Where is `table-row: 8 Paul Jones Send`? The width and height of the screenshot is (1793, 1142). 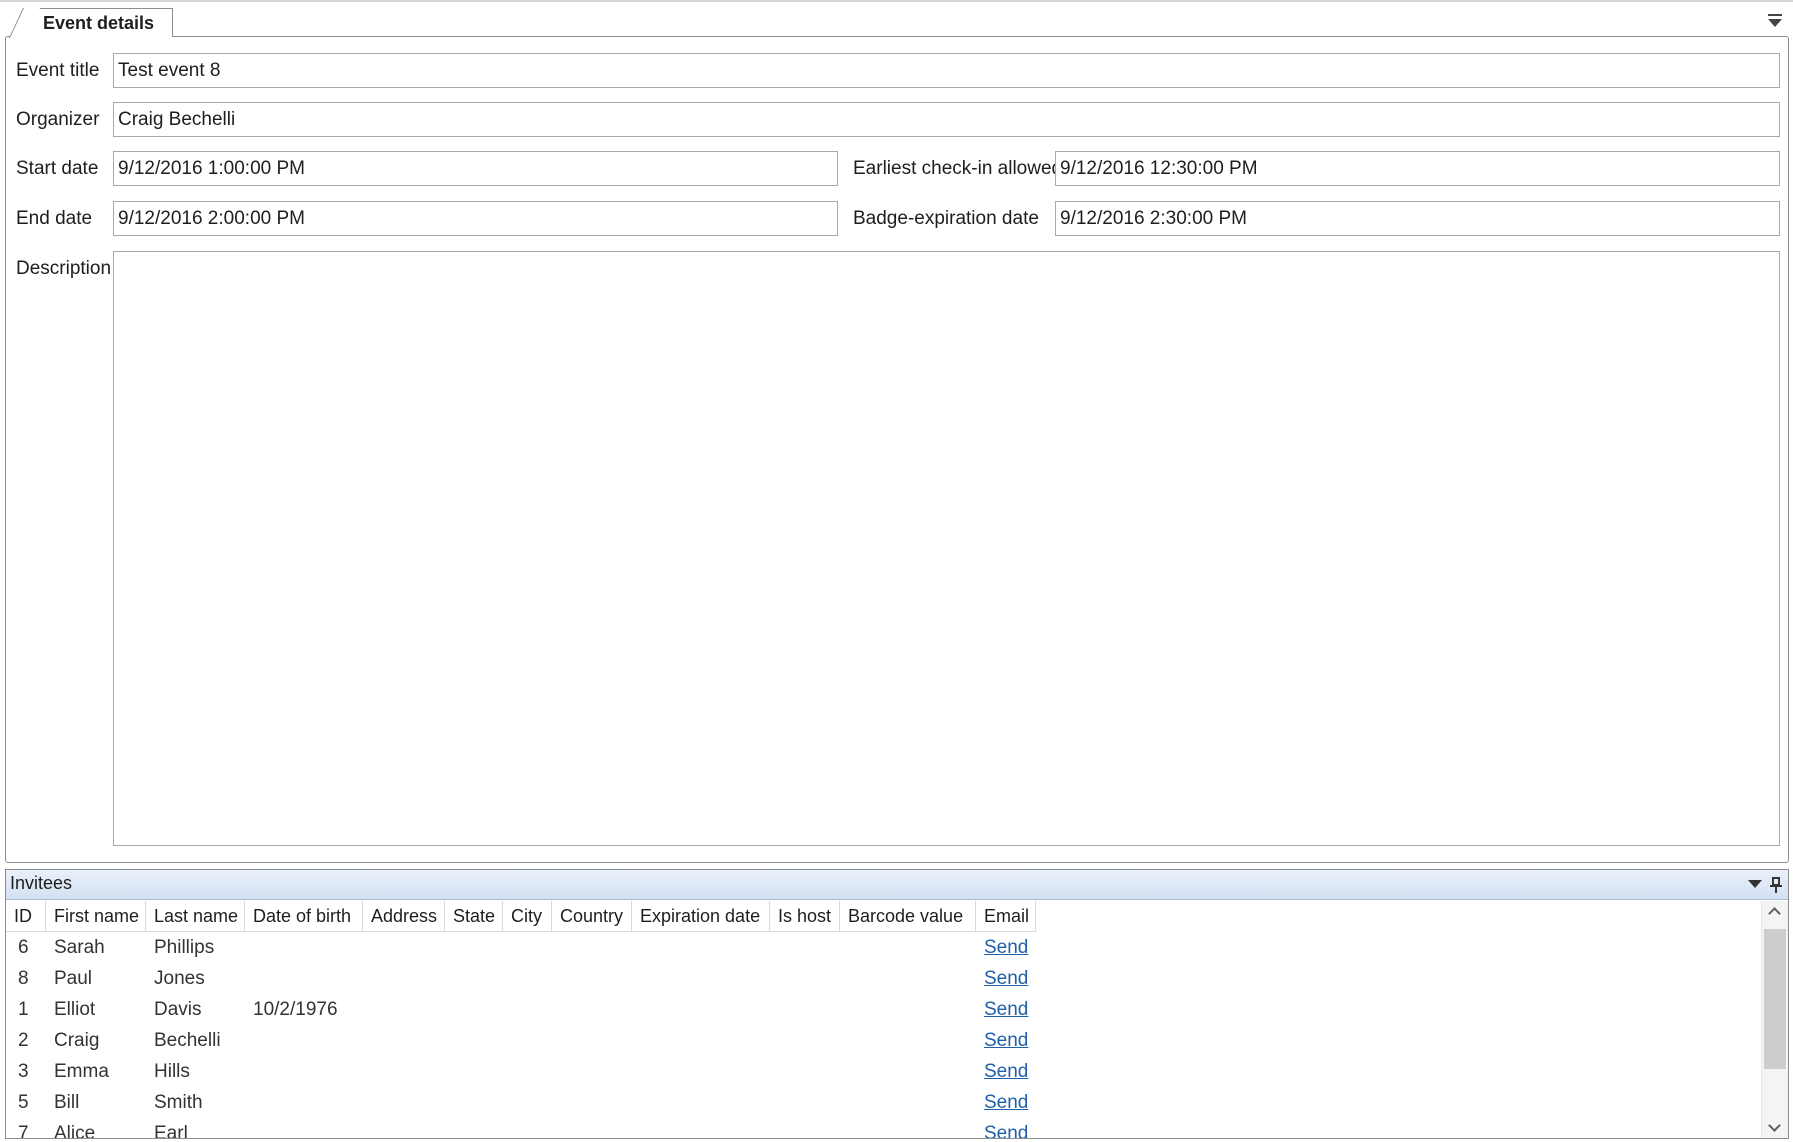
table-row: 8 Paul Jones Send is located at coordinates (521, 978).